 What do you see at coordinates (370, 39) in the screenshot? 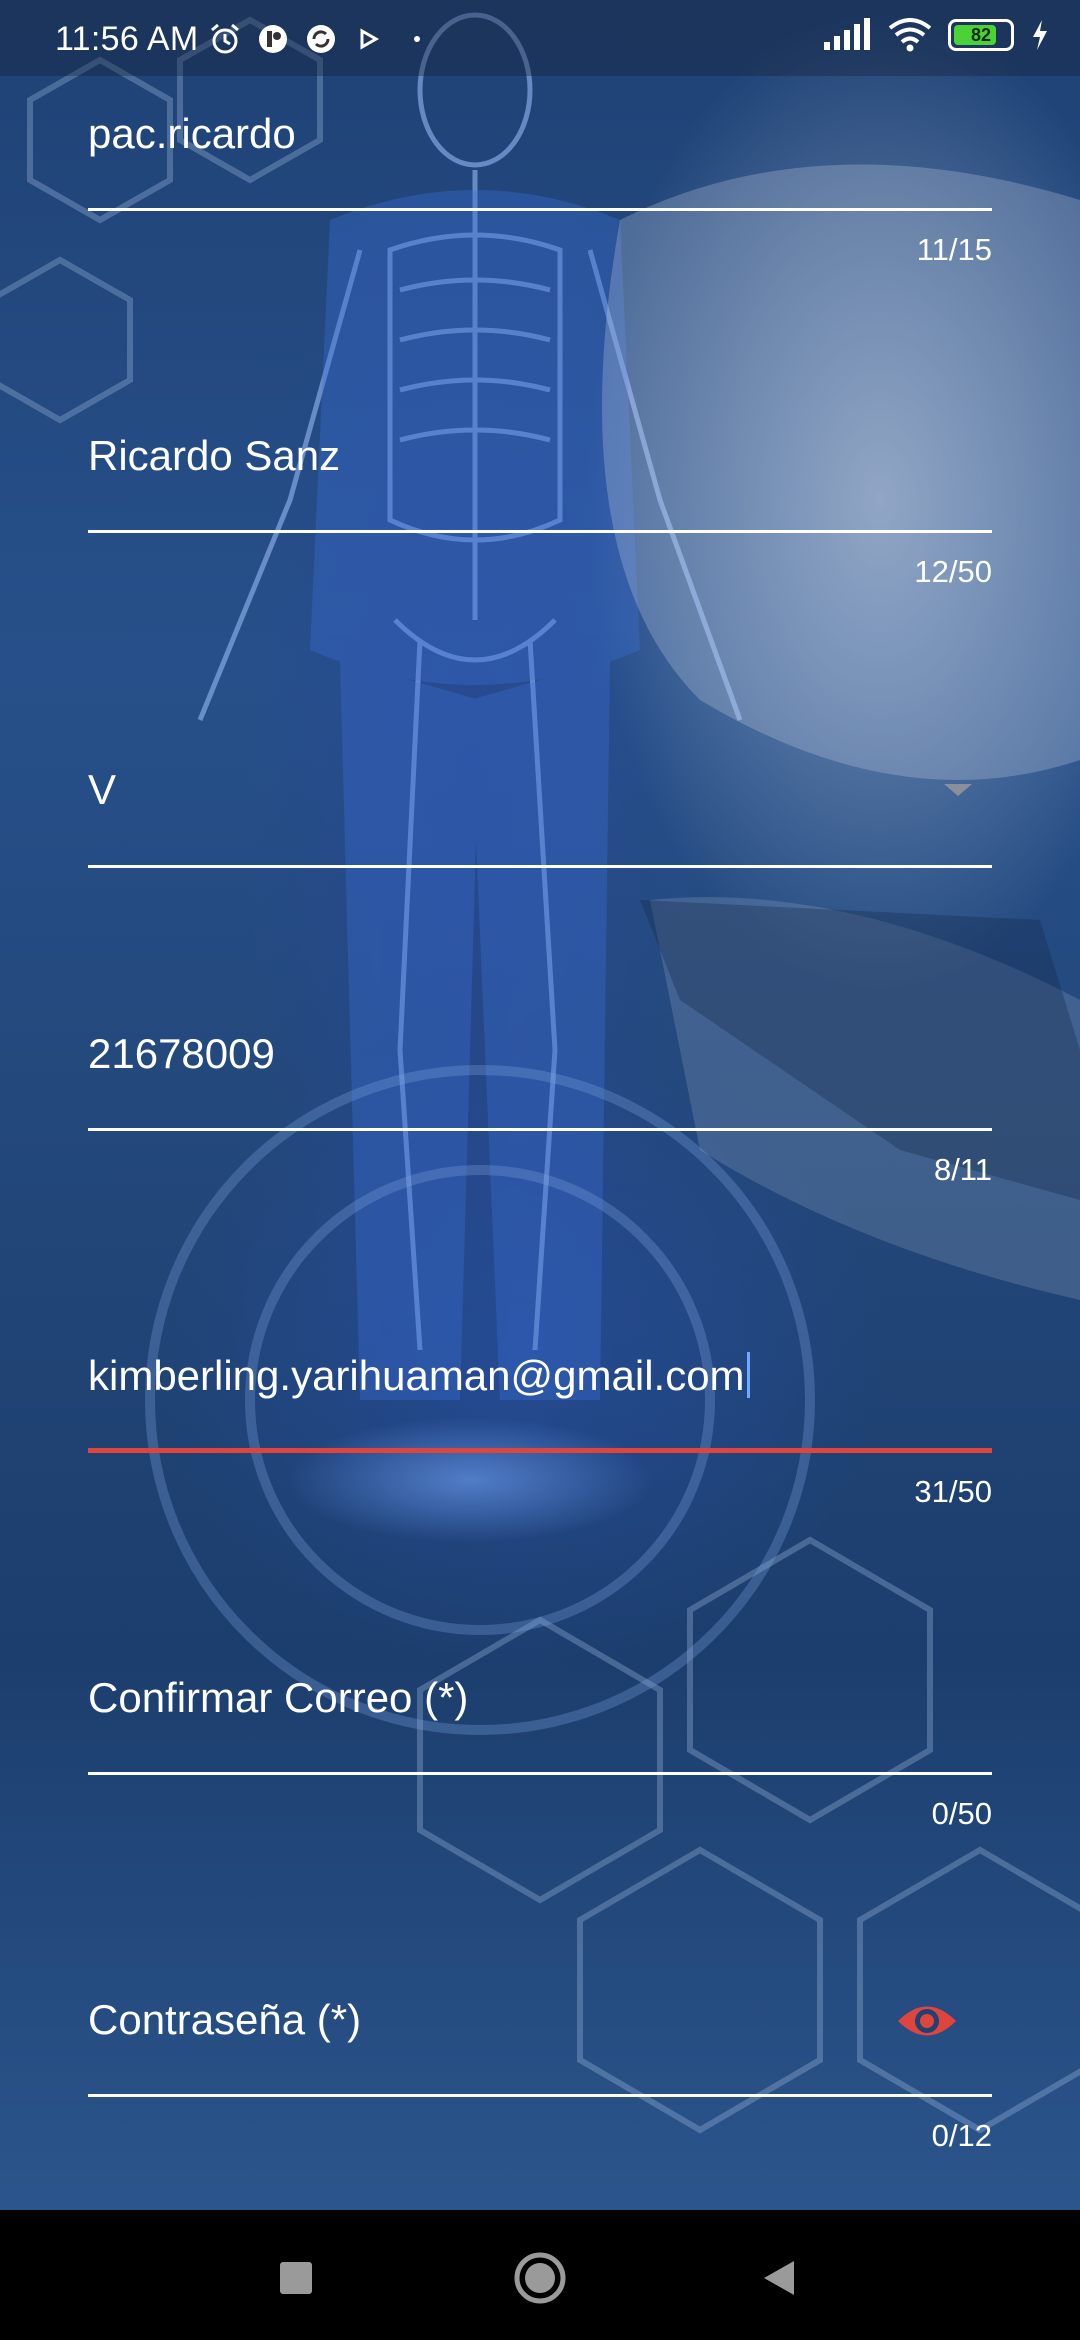
I see `play-icon` at bounding box center [370, 39].